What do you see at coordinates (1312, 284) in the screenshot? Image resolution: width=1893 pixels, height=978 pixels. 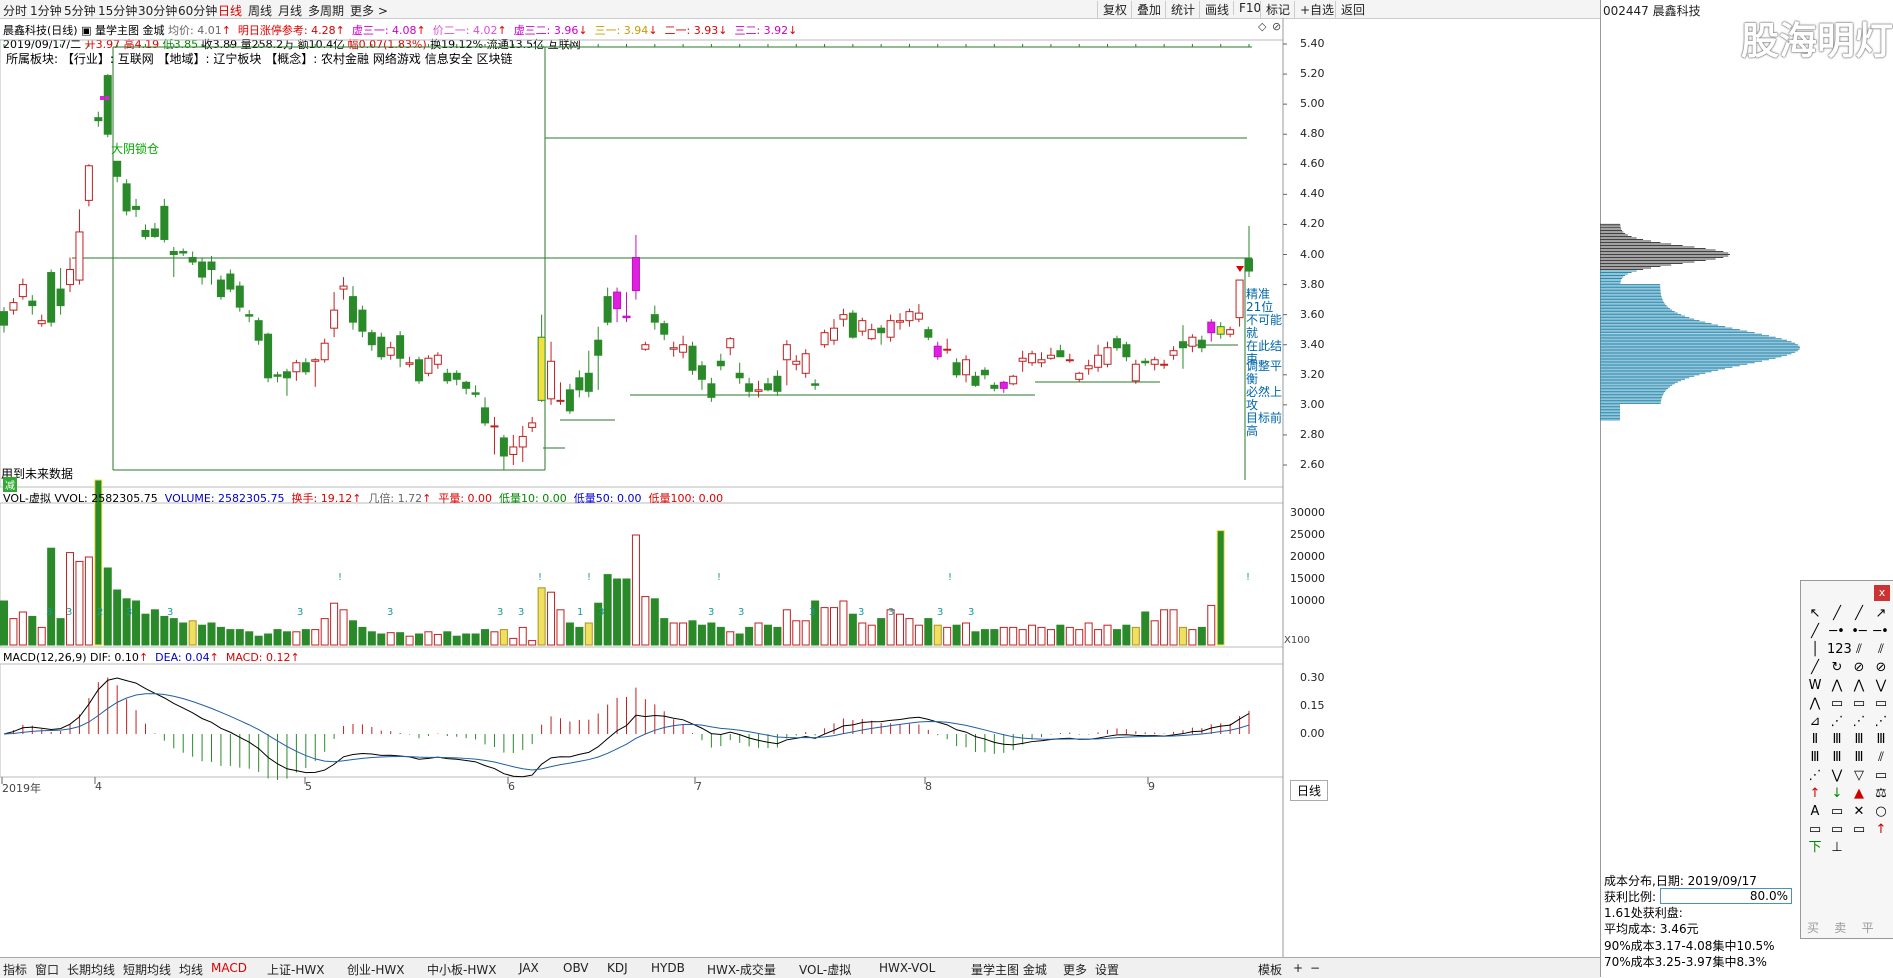 I see `price-tick-label: 3.80` at bounding box center [1312, 284].